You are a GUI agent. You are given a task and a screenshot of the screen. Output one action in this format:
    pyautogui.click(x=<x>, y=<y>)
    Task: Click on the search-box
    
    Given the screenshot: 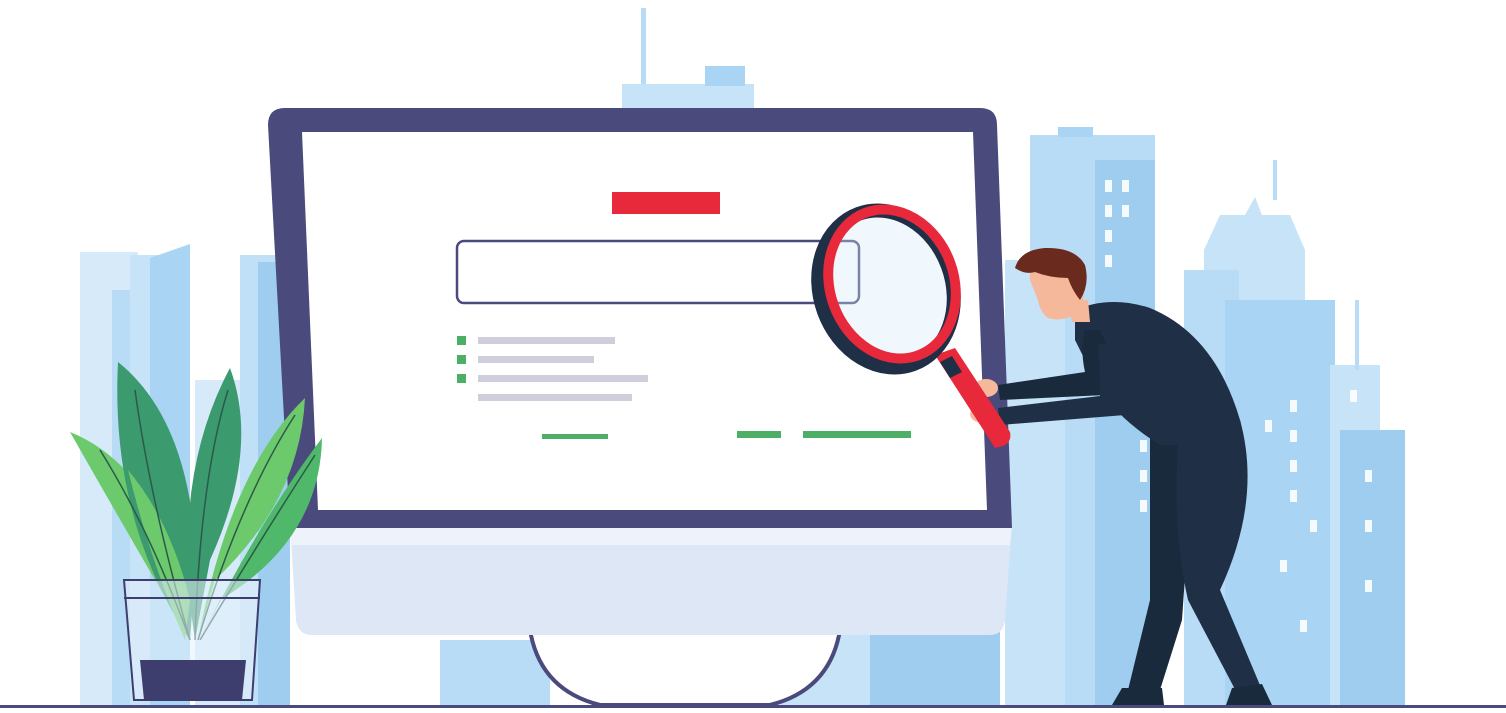 What is the action you would take?
    pyautogui.click(x=658, y=272)
    